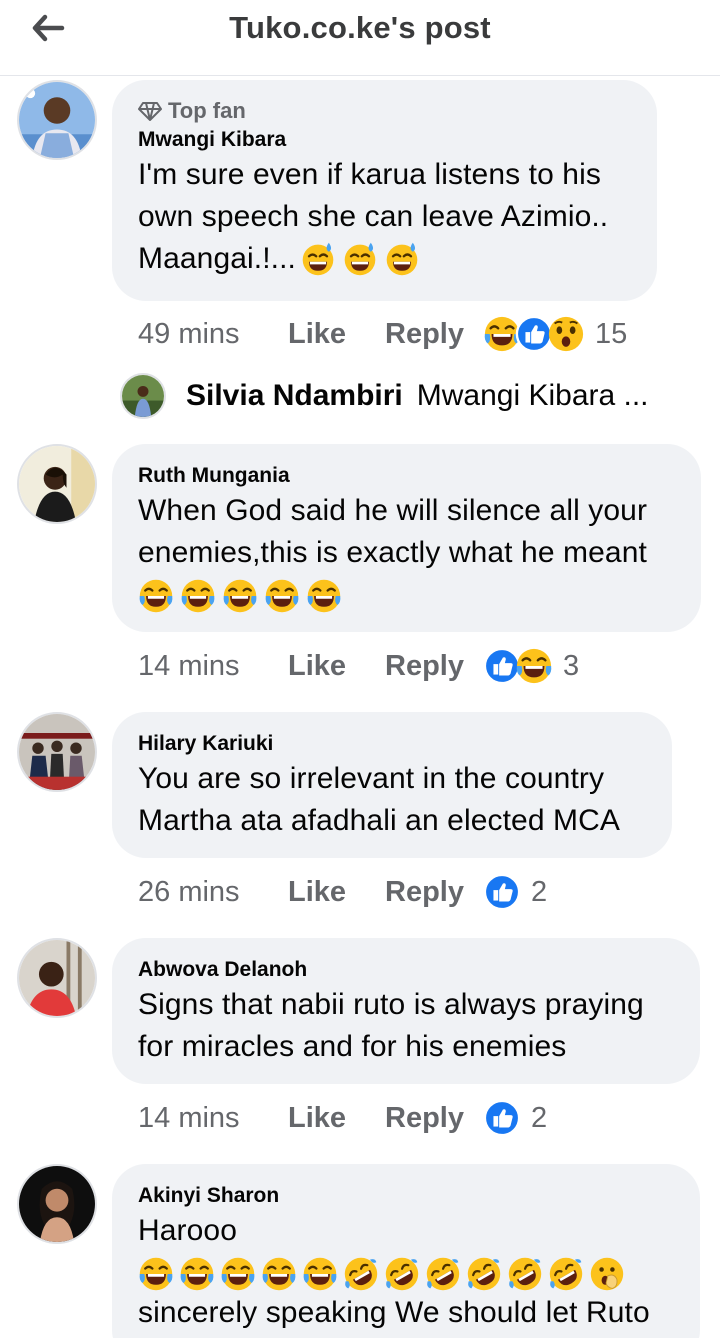 Image resolution: width=720 pixels, height=1338 pixels. I want to click on comment-text: Harooo, so click(187, 1230).